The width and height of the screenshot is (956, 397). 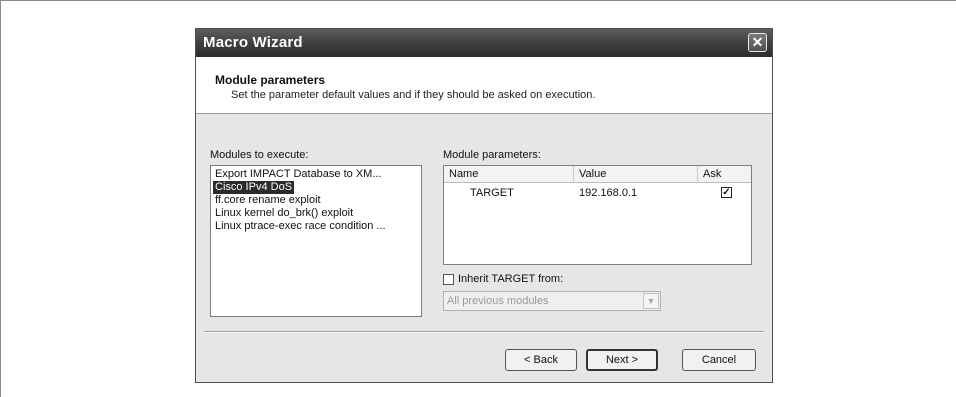 What do you see at coordinates (719, 360) in the screenshot?
I see `cancel-button: Cancel` at bounding box center [719, 360].